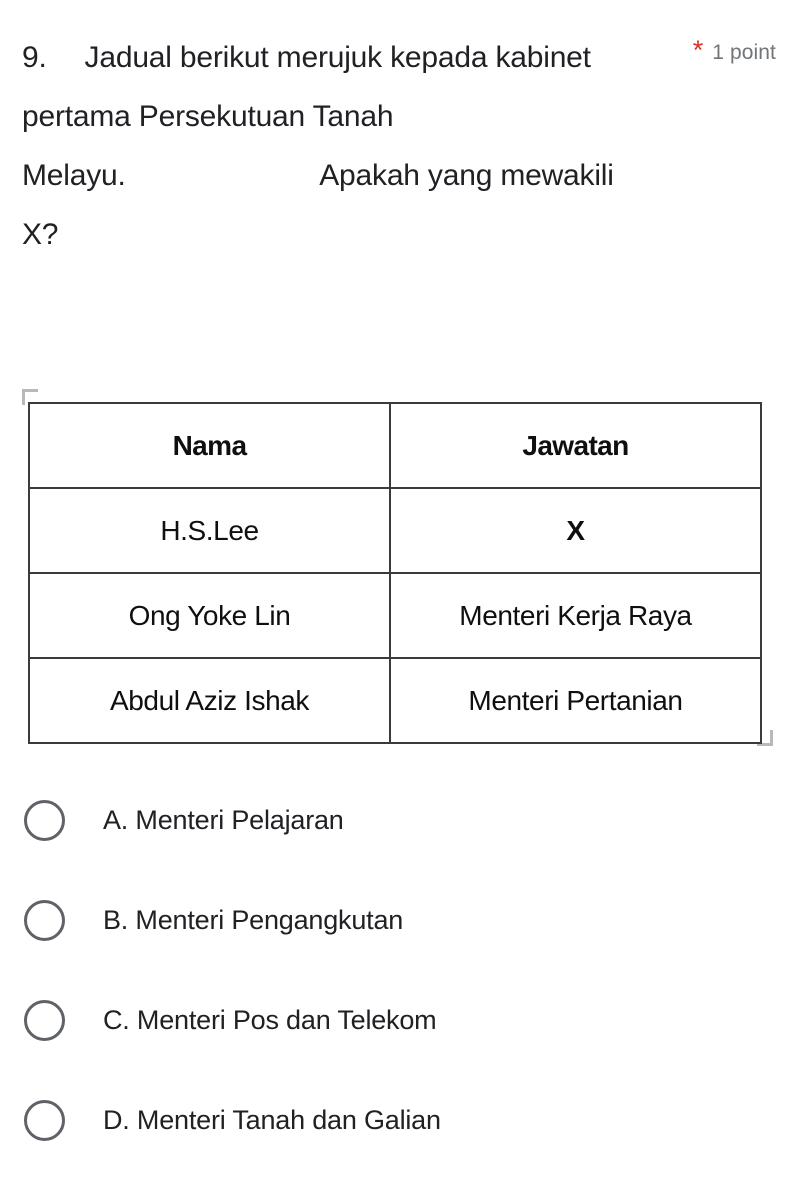 This screenshot has width=792, height=1187. I want to click on table-cell-name: H.S.Lee, so click(209, 530).